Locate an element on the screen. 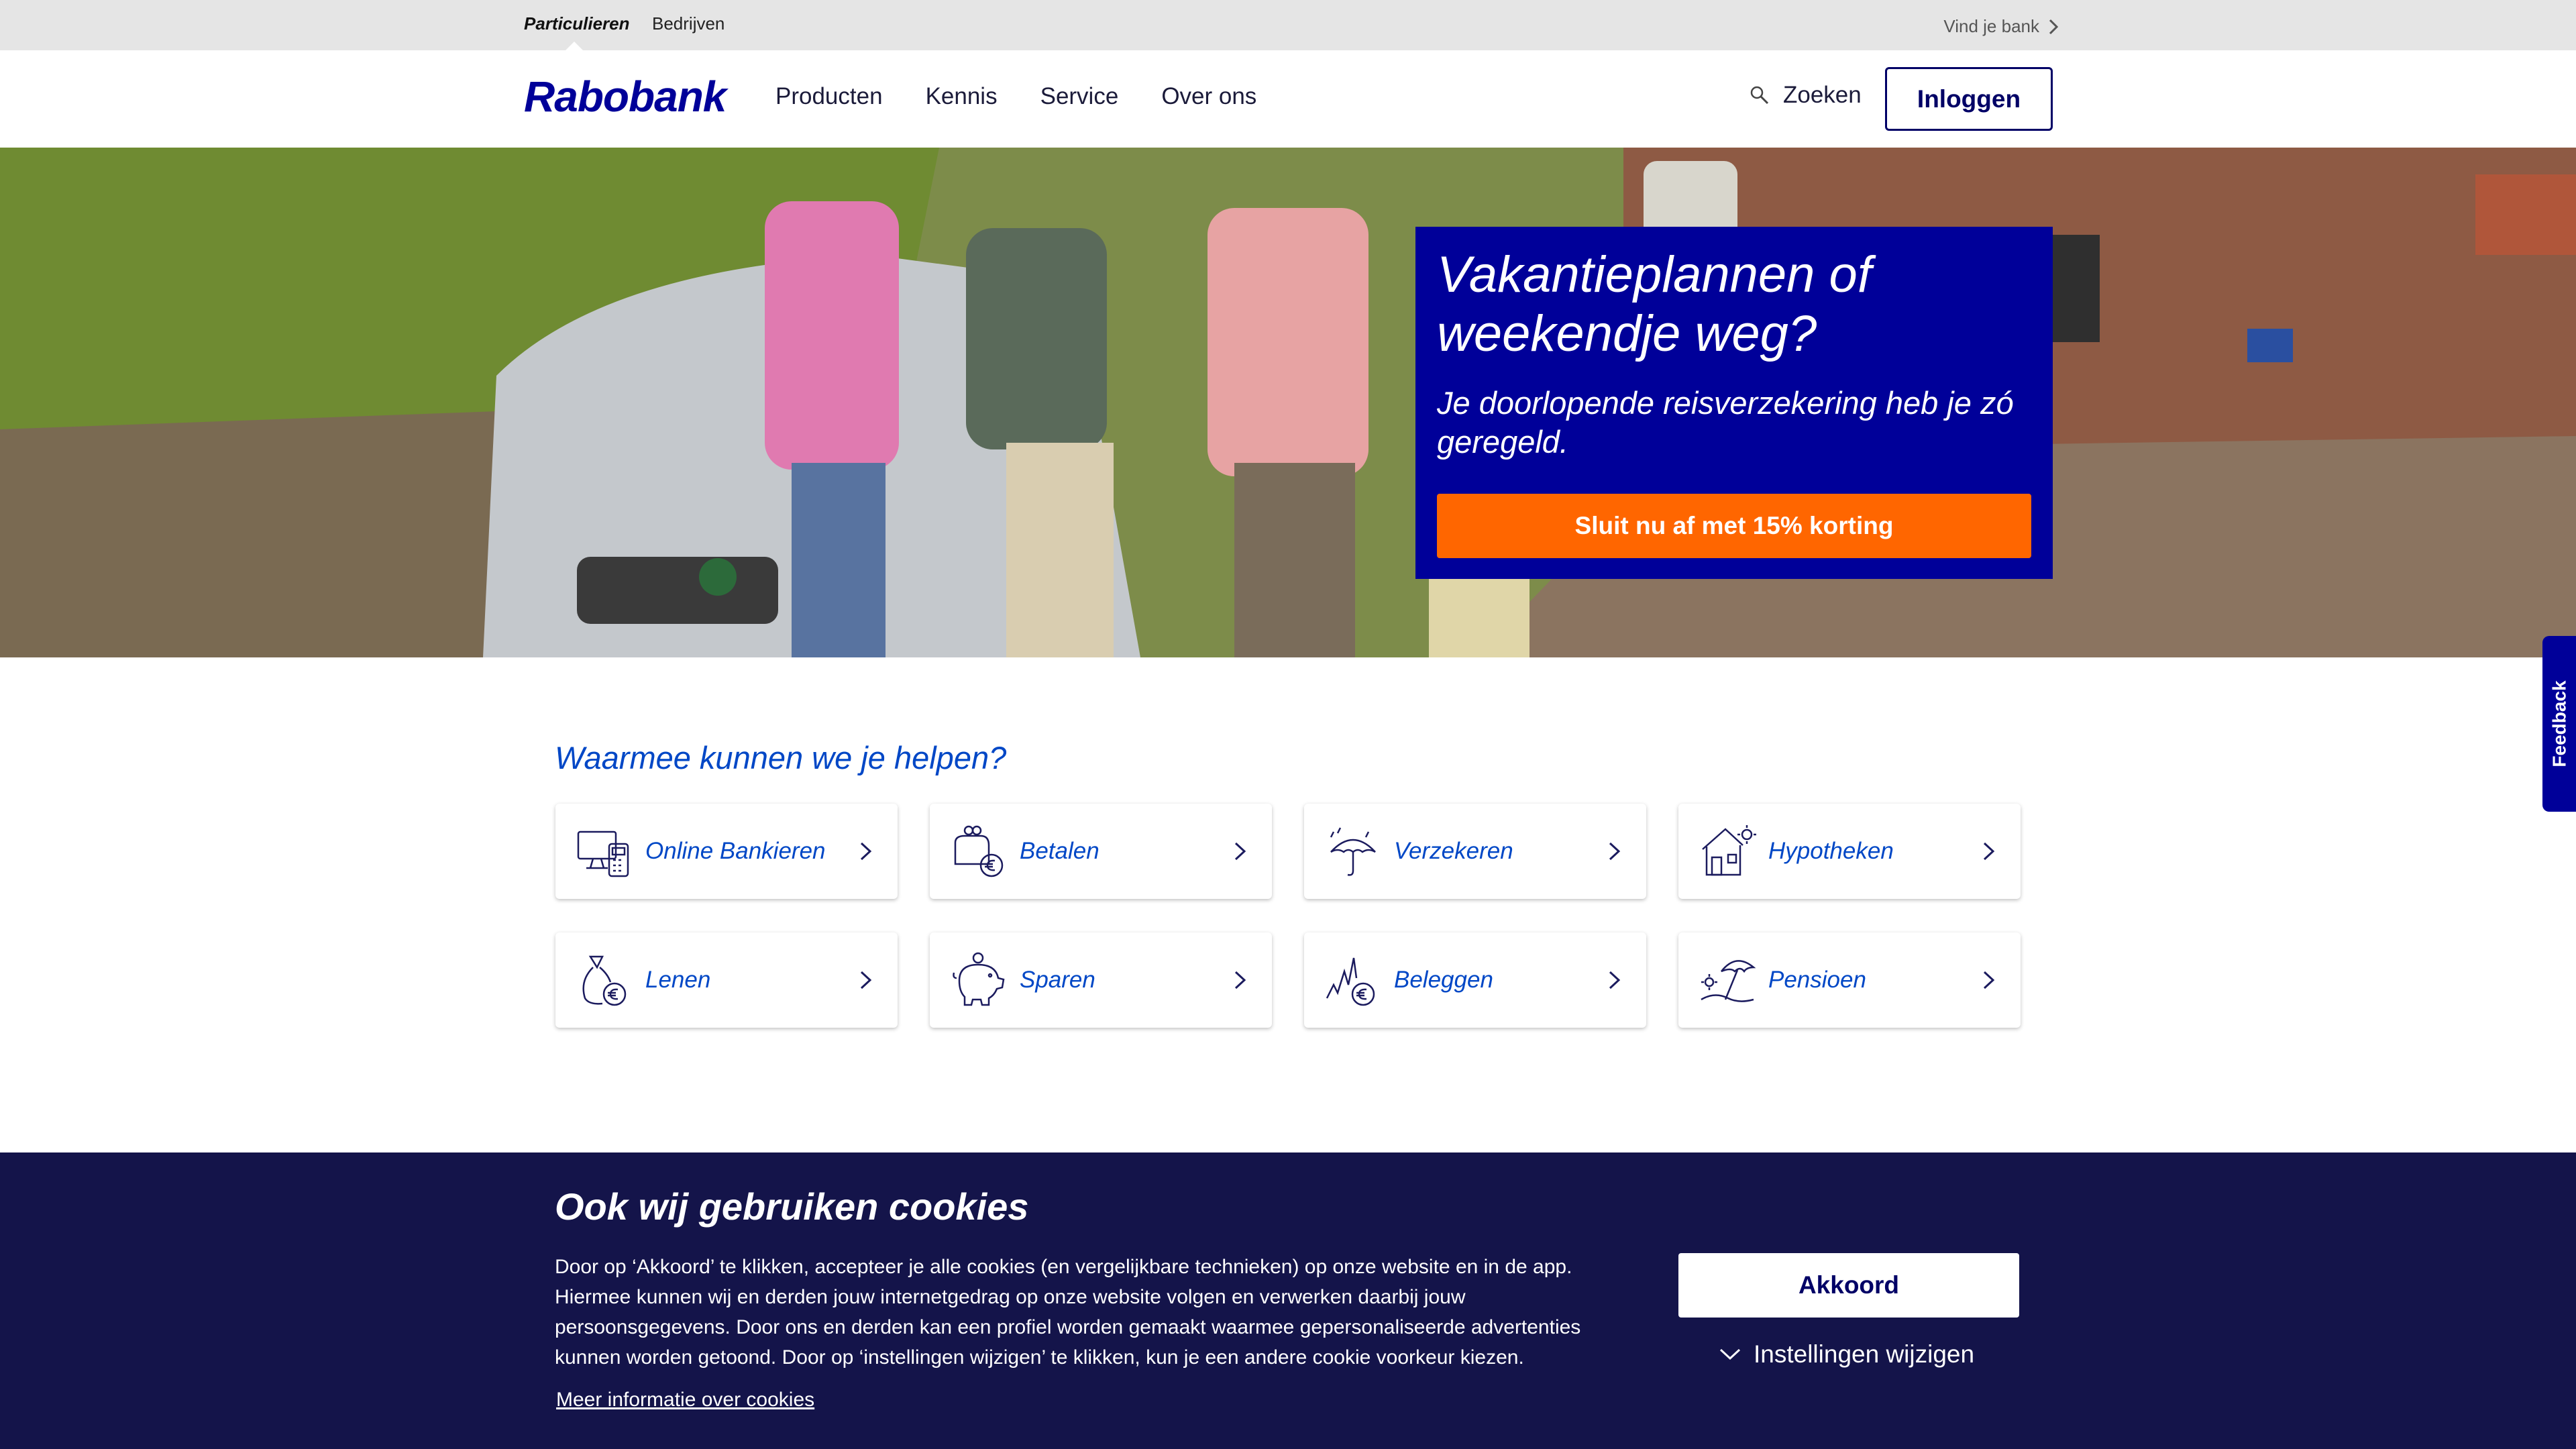 This screenshot has height=1449, width=2576. tile-label: Betalen is located at coordinates (1059, 851).